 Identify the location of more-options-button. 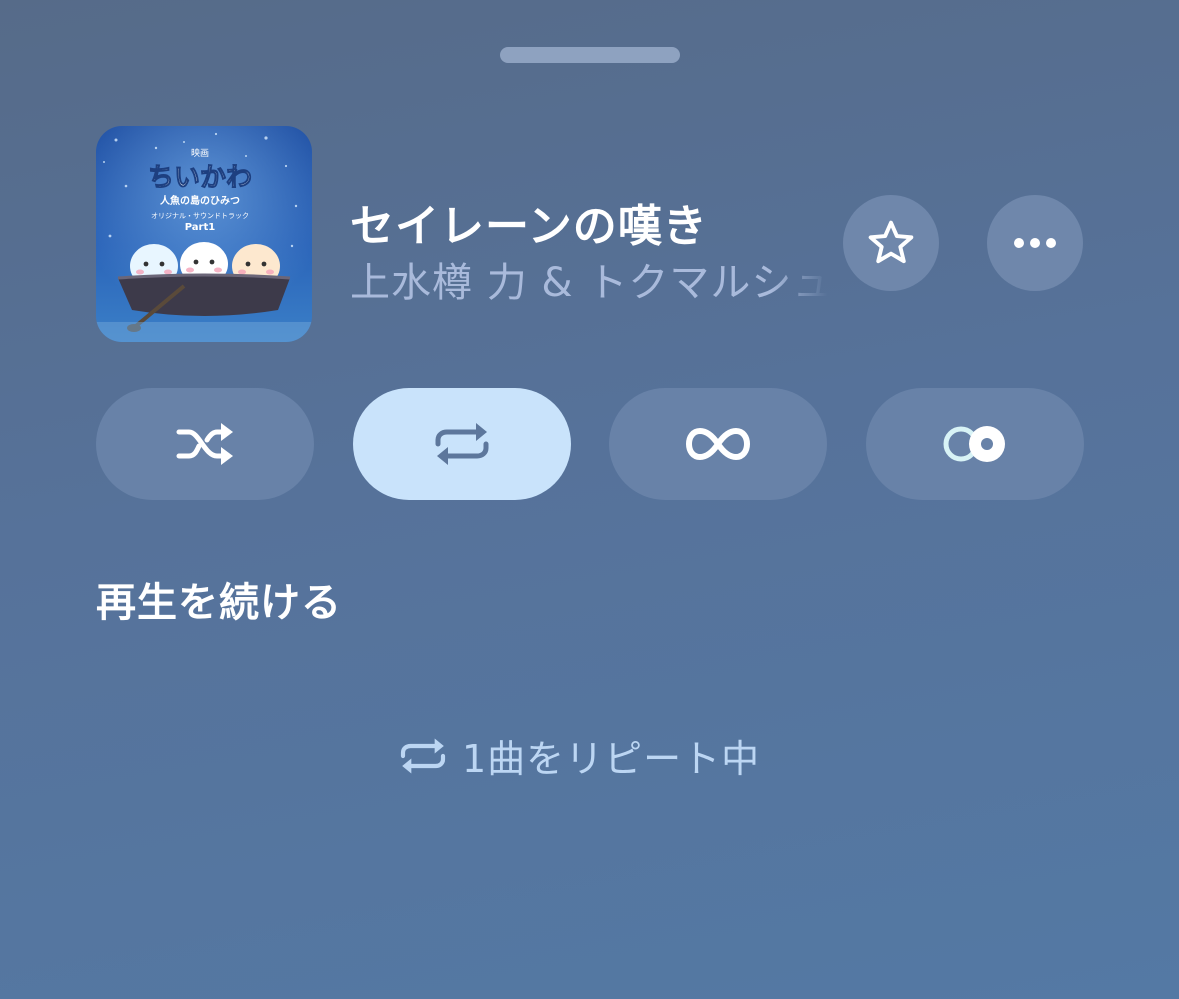
(1035, 243).